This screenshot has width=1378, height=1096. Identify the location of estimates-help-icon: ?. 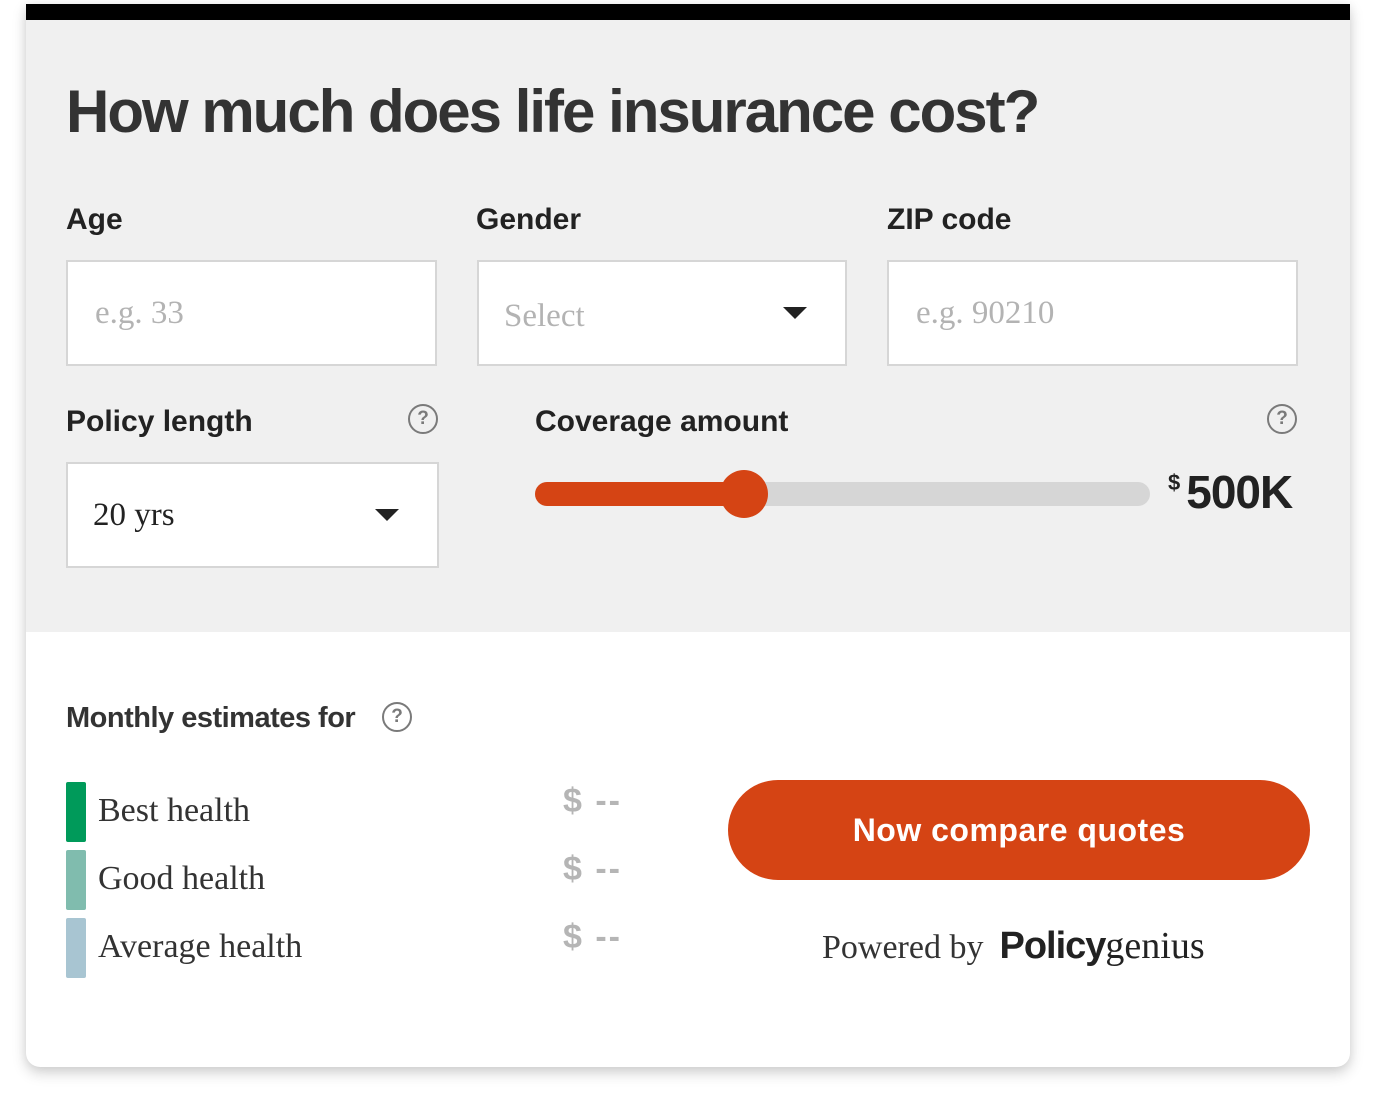
(397, 717).